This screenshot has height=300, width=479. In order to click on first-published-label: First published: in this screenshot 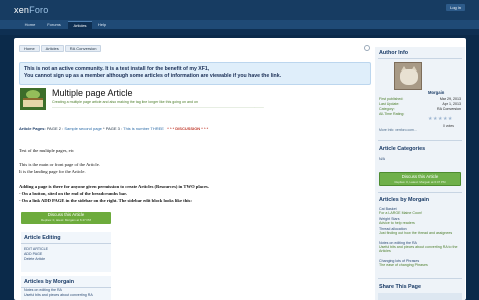, I will do `click(391, 99)`.